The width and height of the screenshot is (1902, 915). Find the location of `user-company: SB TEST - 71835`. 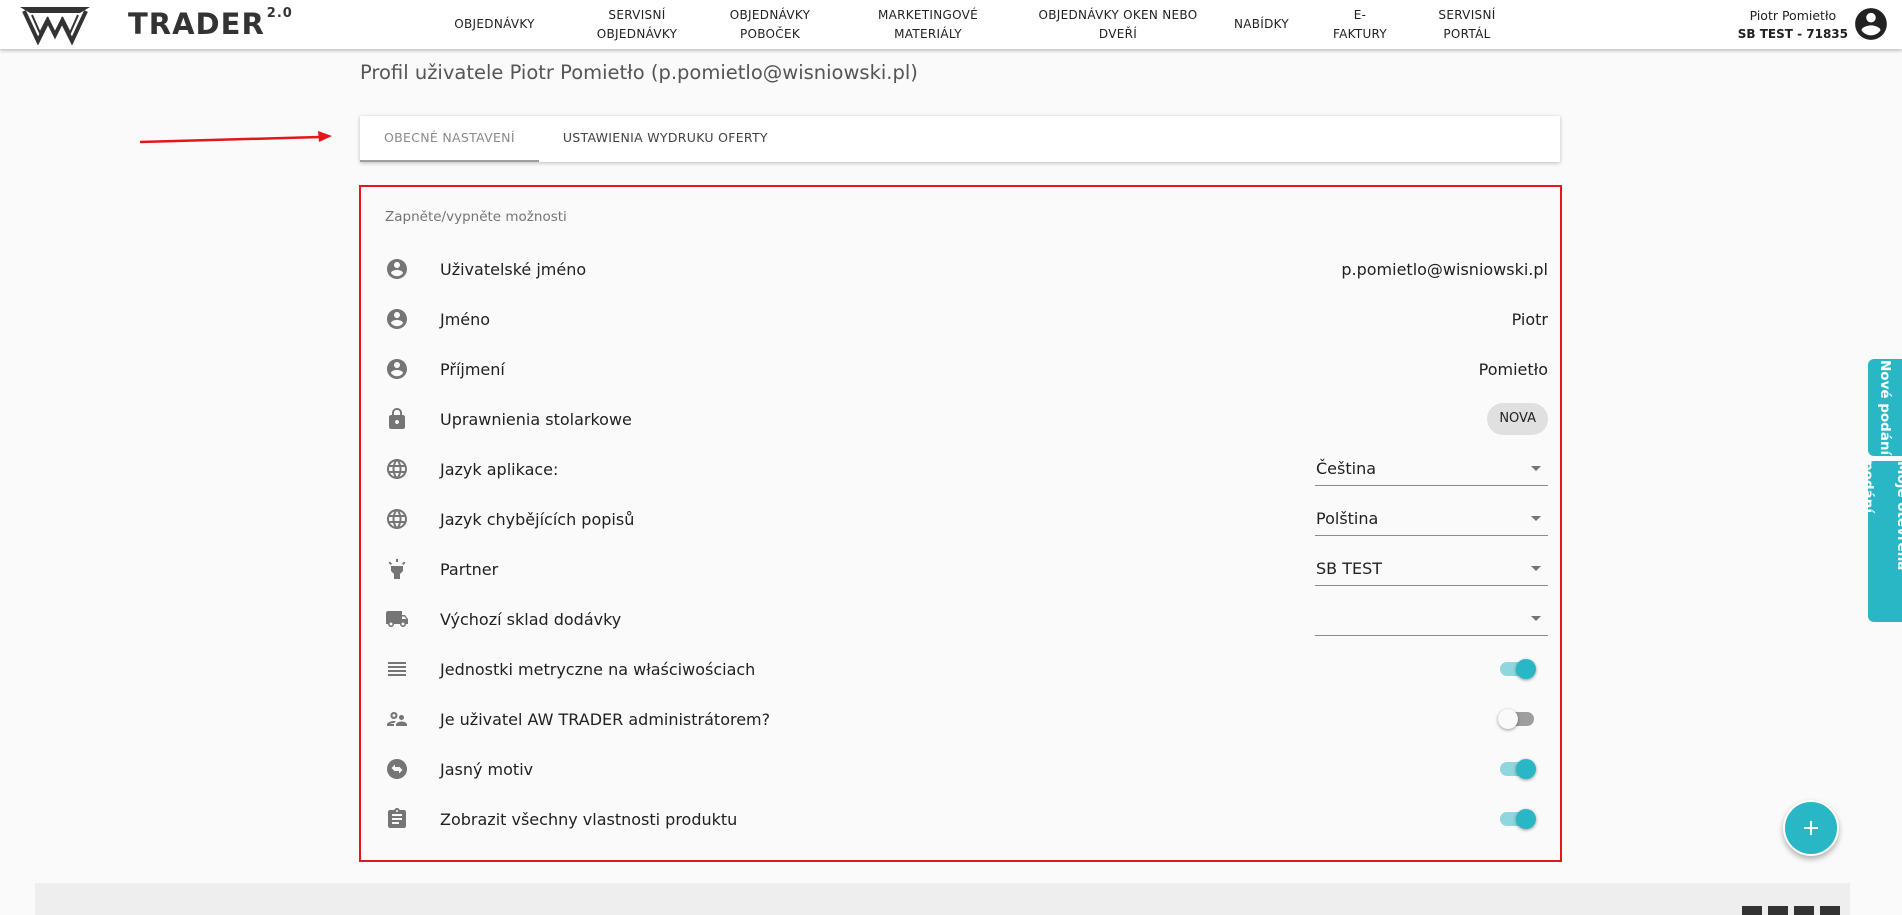

user-company: SB TEST - 71835 is located at coordinates (1792, 34).